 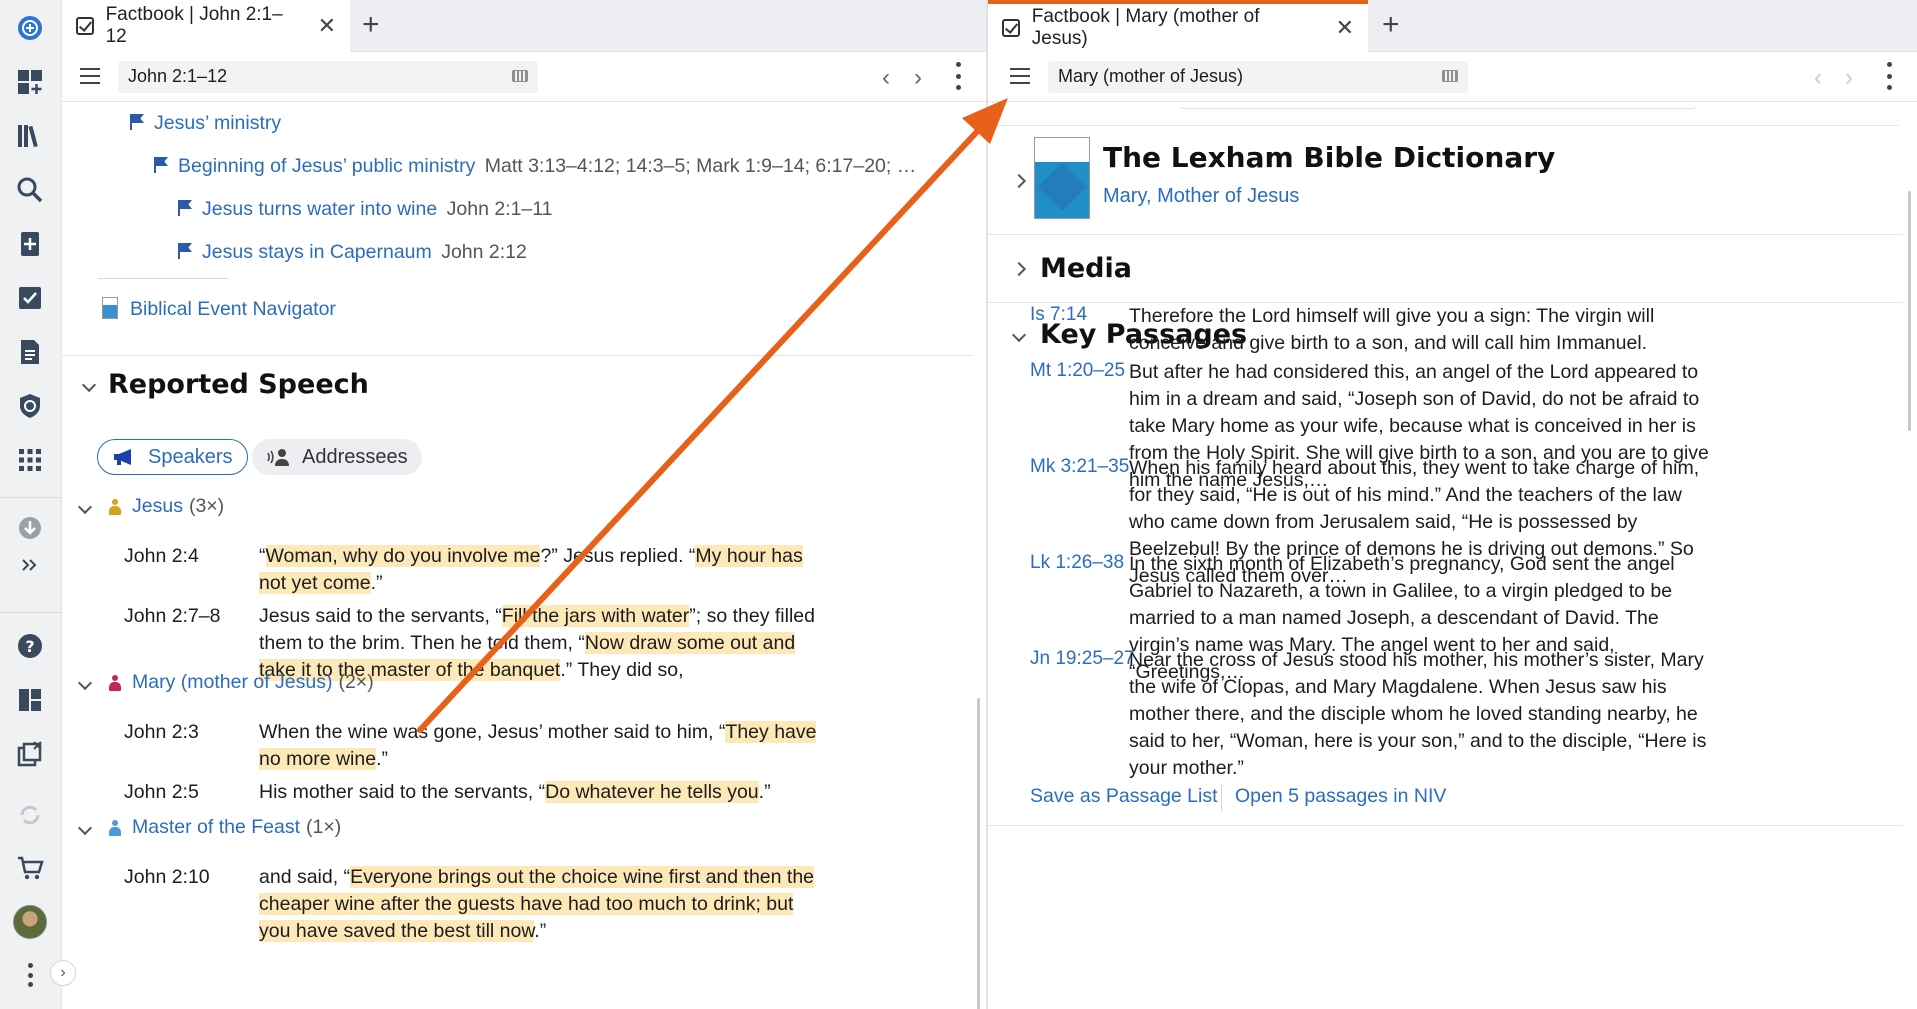 I want to click on verse-reference: John 2:3, so click(x=161, y=732).